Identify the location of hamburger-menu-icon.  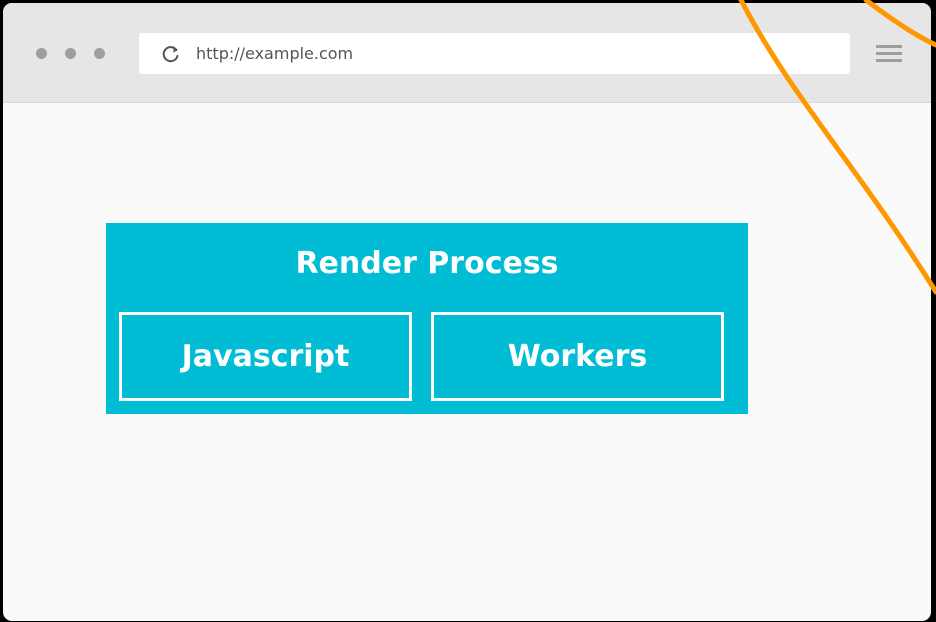
(889, 54).